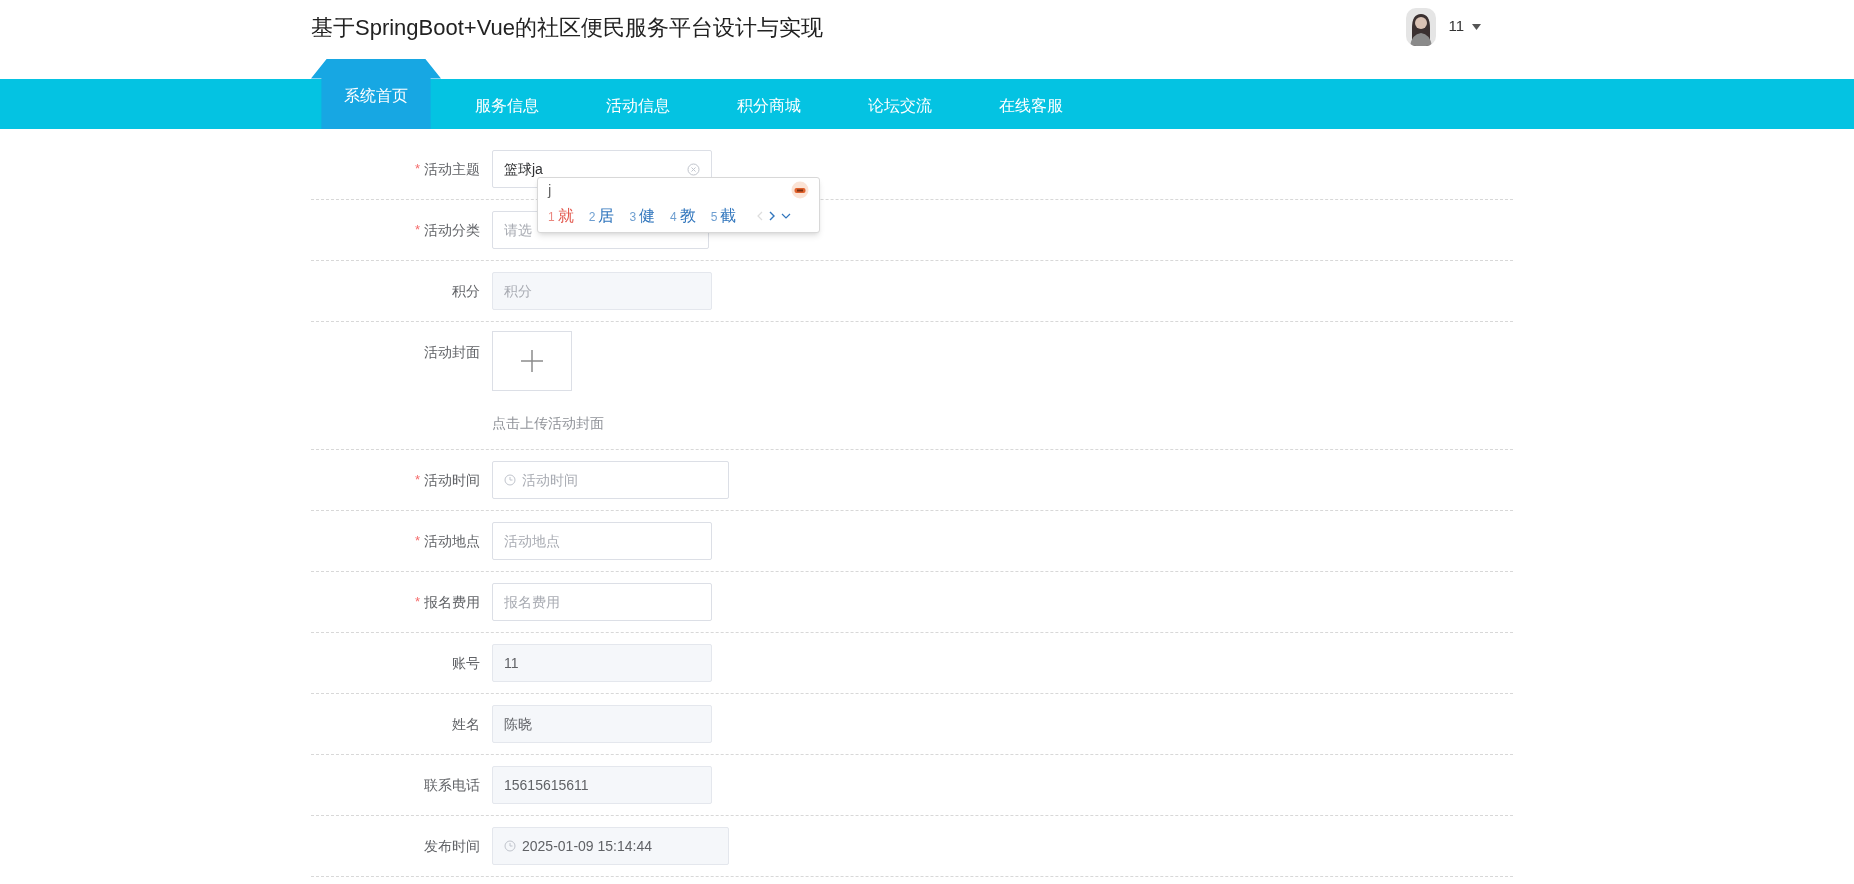 Image resolution: width=1854 pixels, height=884 pixels. I want to click on field-label: 活动封面, so click(452, 352).